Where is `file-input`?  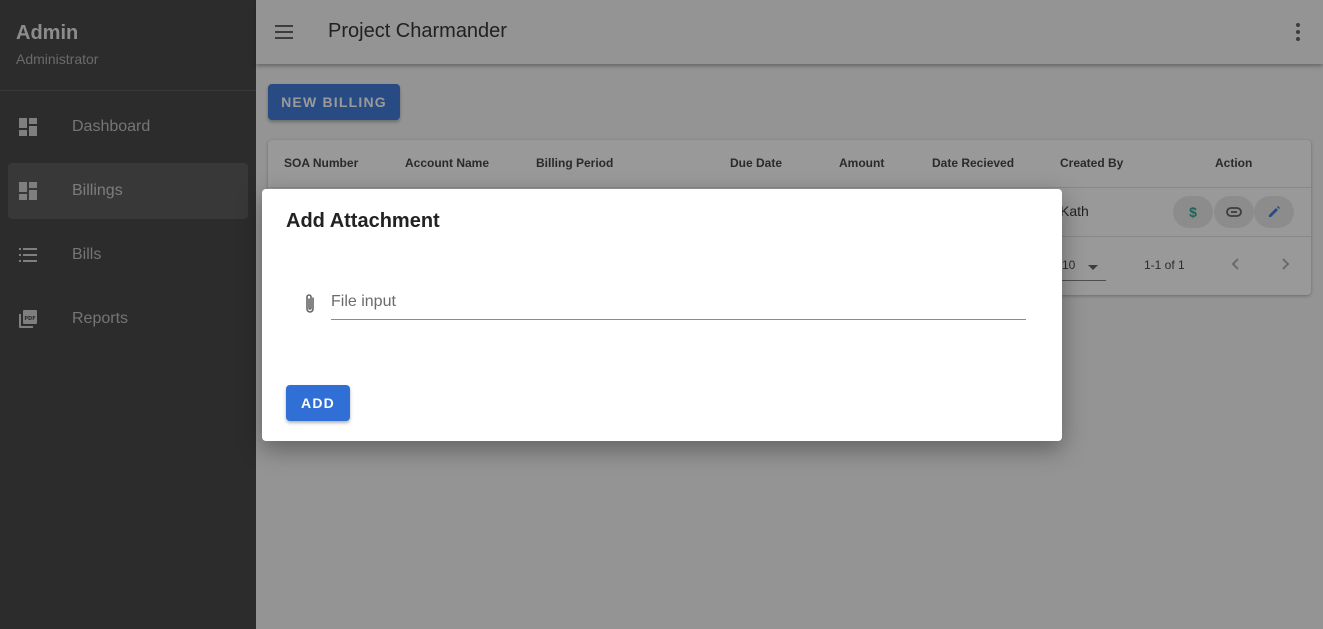 file-input is located at coordinates (678, 302).